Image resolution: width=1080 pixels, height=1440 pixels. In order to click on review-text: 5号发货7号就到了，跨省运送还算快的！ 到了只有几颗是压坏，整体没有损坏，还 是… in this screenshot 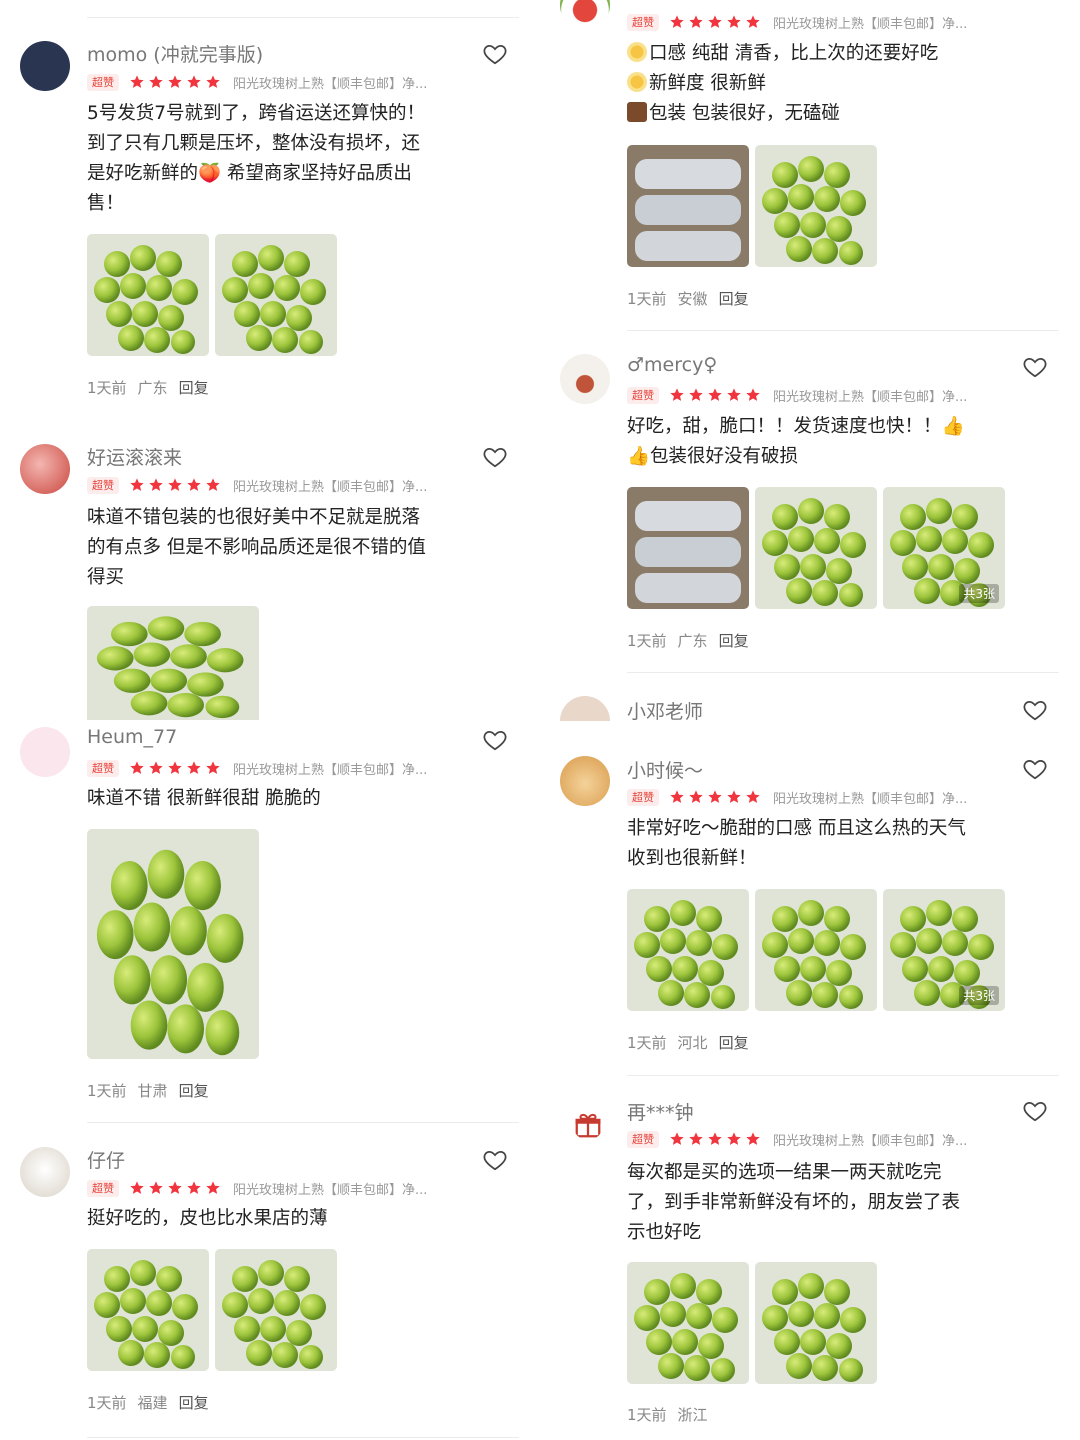, I will do `click(265, 159)`.